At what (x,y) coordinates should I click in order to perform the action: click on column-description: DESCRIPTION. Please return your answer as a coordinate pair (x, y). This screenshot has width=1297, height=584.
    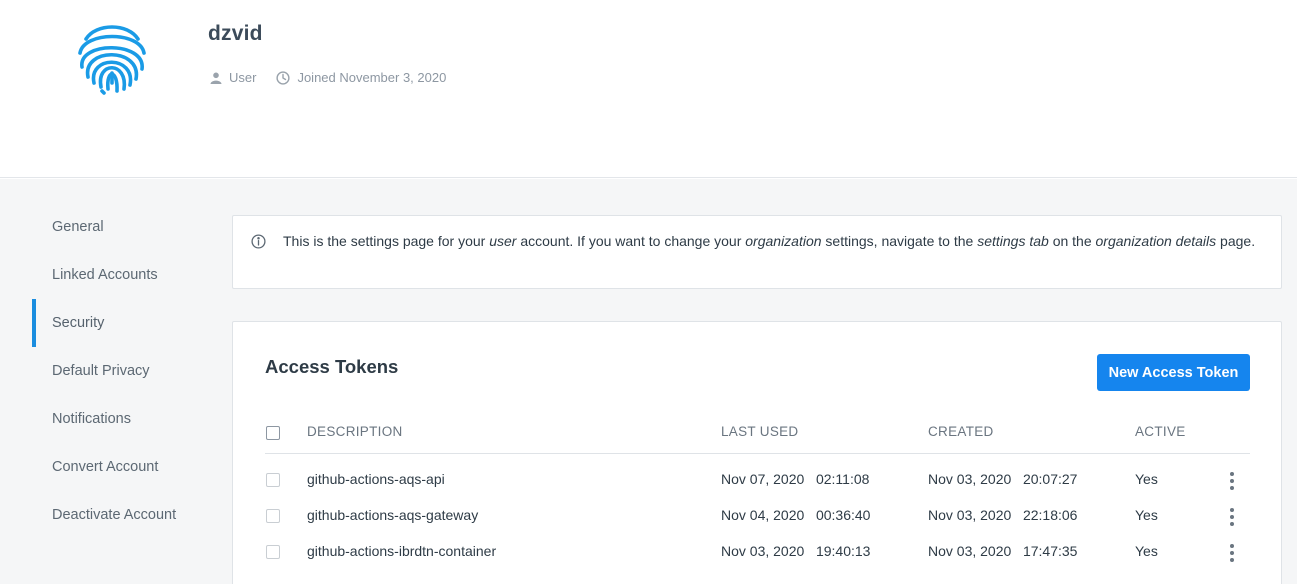
    Looking at the image, I should click on (355, 431).